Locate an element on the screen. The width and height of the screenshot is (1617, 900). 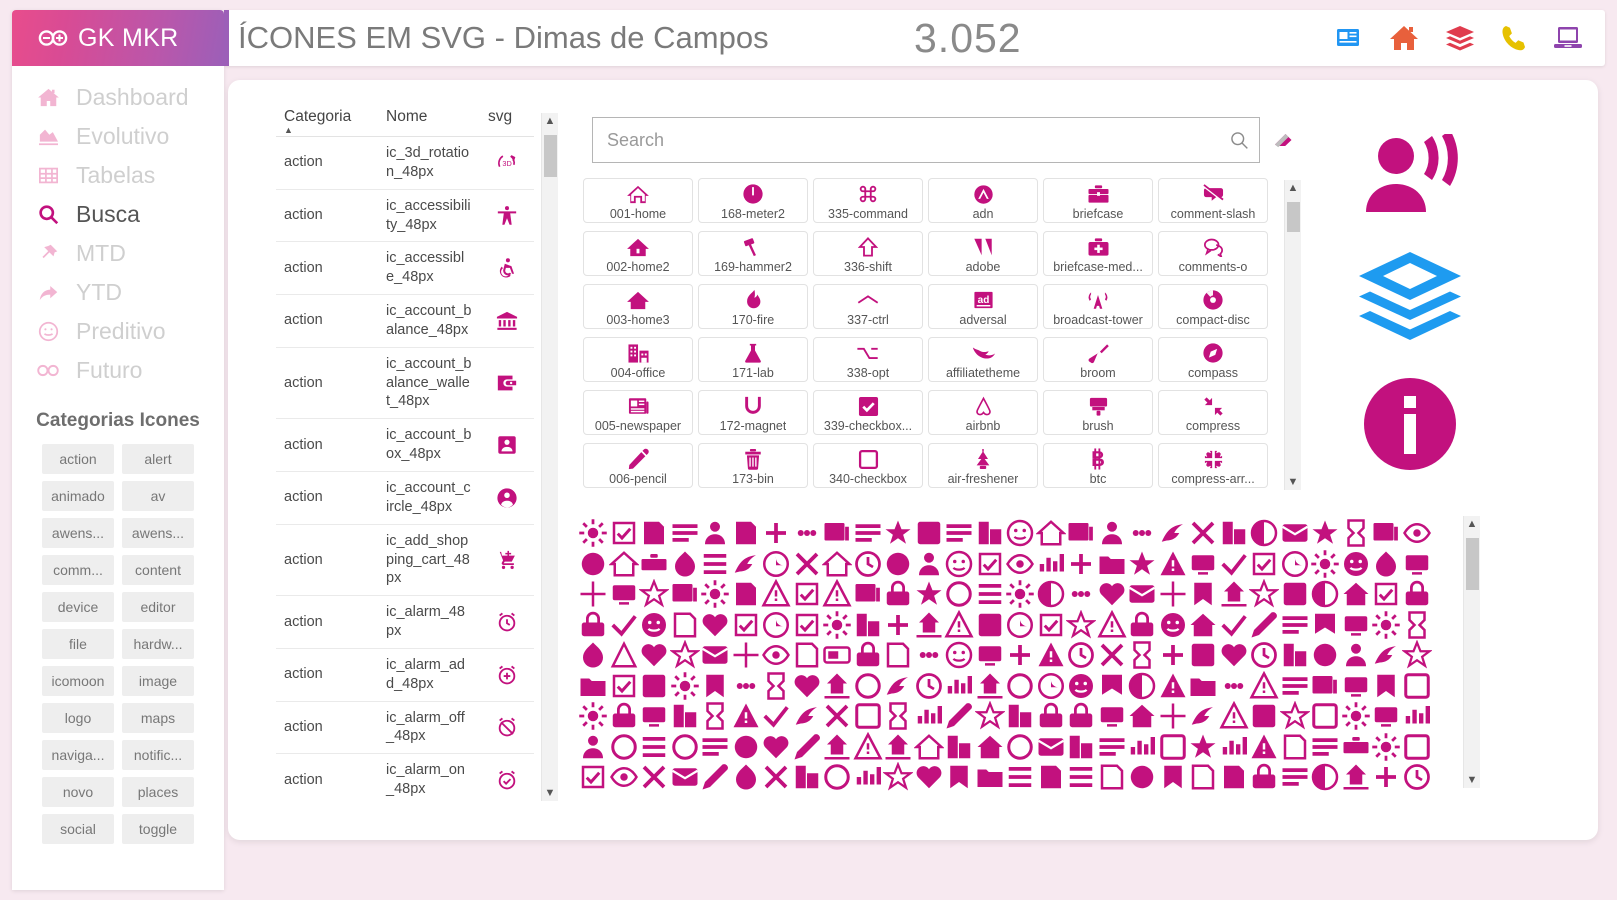
icon-tile-002-home2: 002-home2 is located at coordinates (638, 253).